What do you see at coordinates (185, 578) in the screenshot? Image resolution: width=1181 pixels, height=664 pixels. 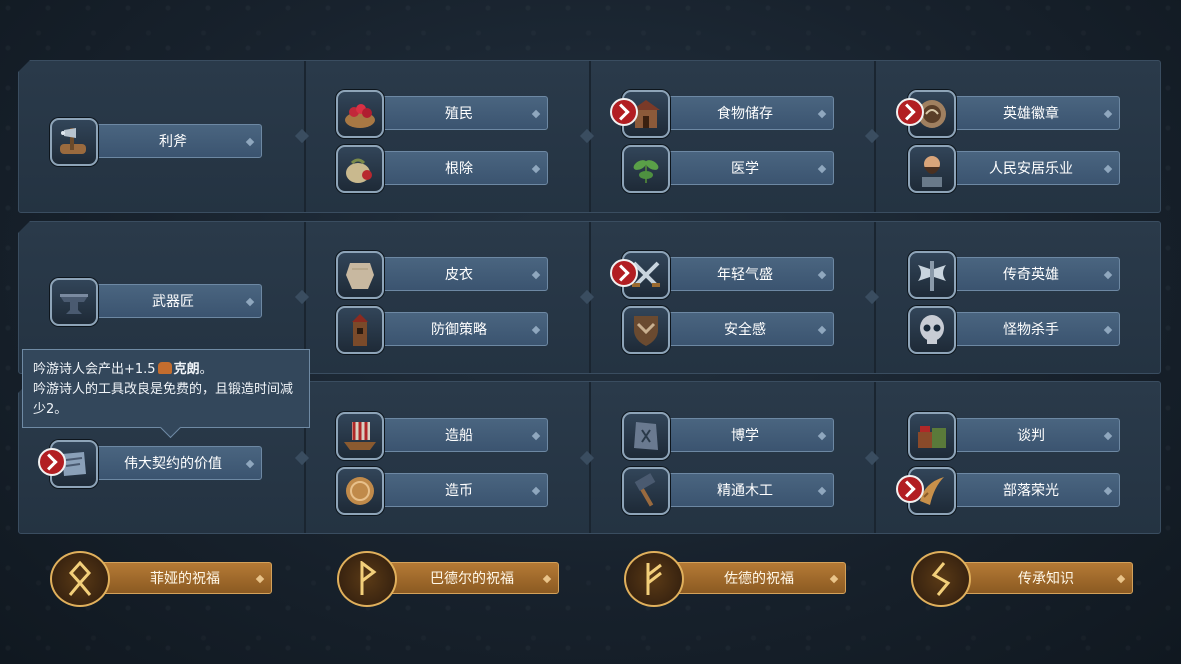 I see `blessing-label: 菲娅的祝福` at bounding box center [185, 578].